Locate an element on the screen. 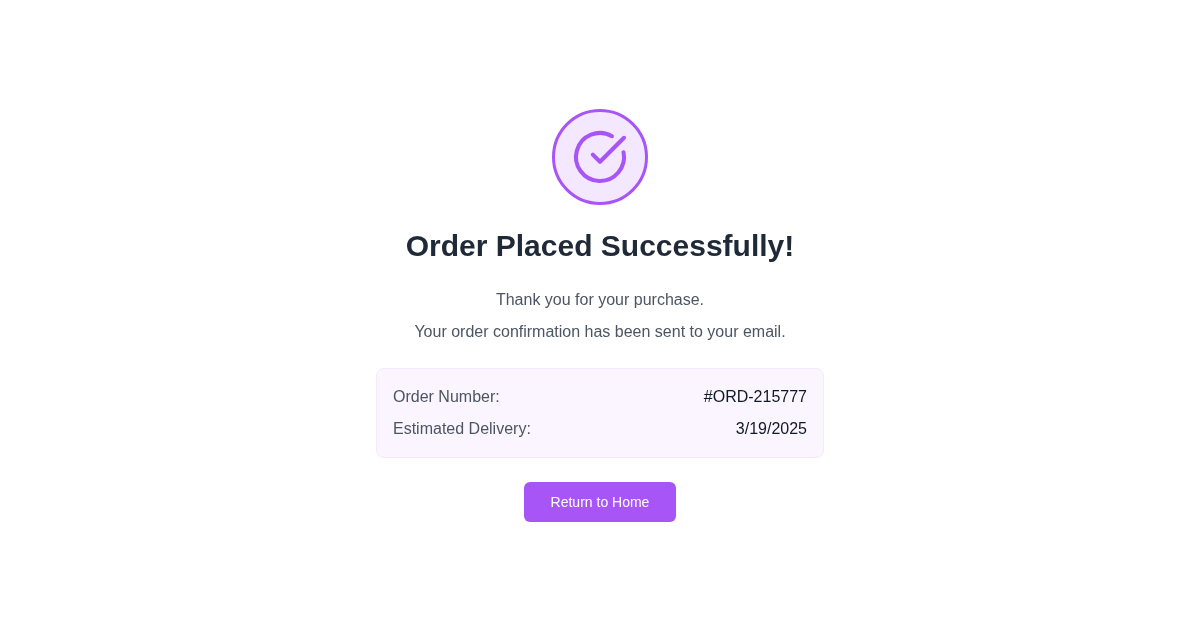  detail-value: 3/19/2025 is located at coordinates (771, 428).